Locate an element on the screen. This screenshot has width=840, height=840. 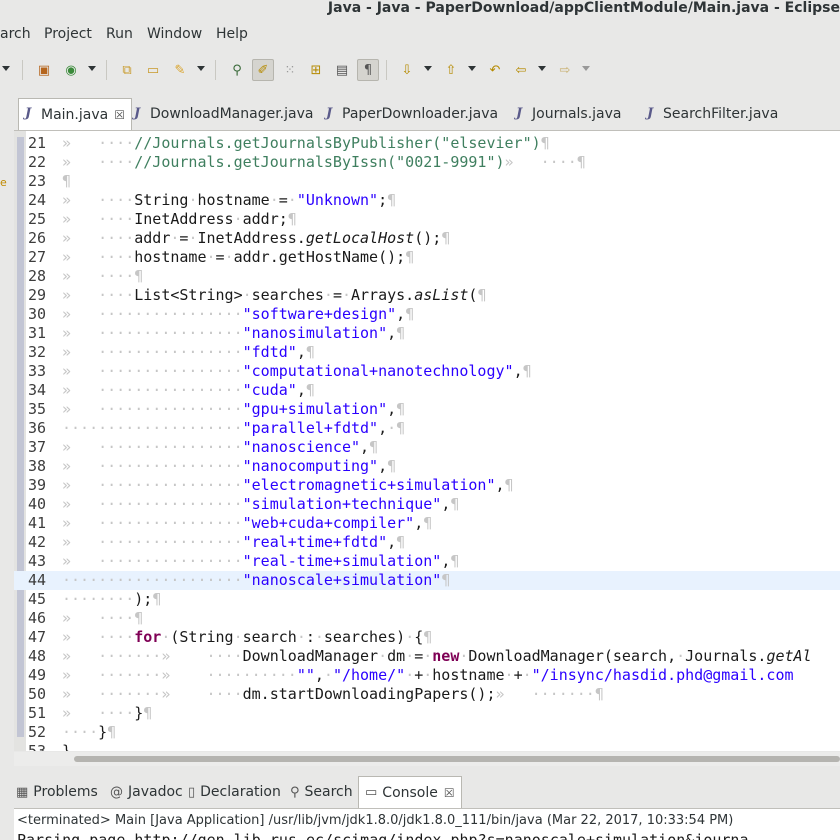
code-line: 30 » ················"software+design",¶ is located at coordinates (427, 314).